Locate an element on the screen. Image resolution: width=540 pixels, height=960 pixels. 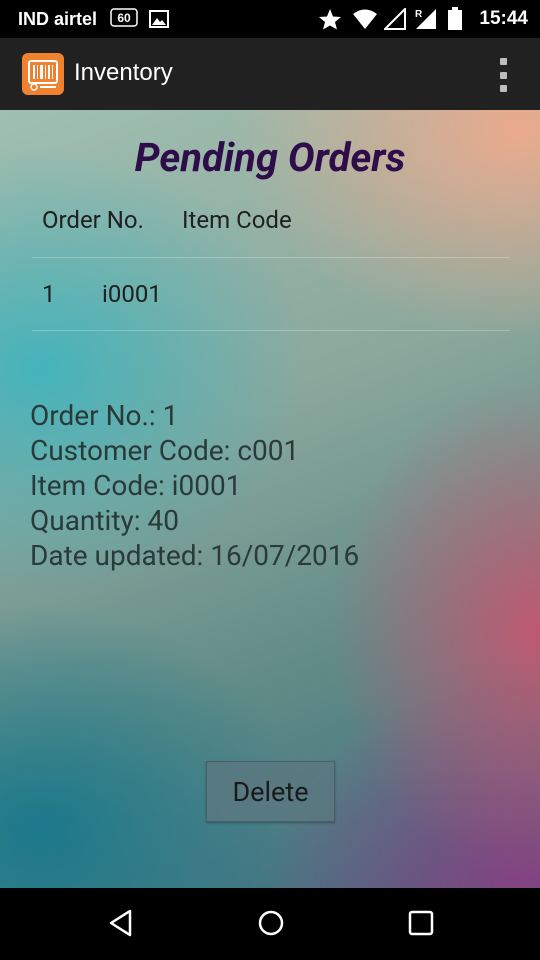
barcode-icon is located at coordinates (43, 74).